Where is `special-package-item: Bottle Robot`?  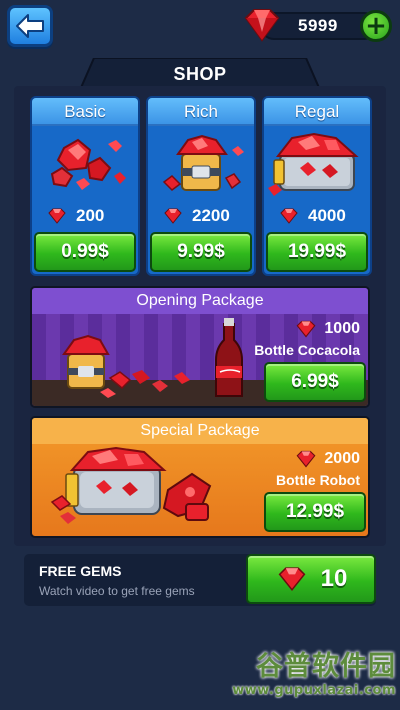
special-package-item: Bottle Robot is located at coordinates (318, 480).